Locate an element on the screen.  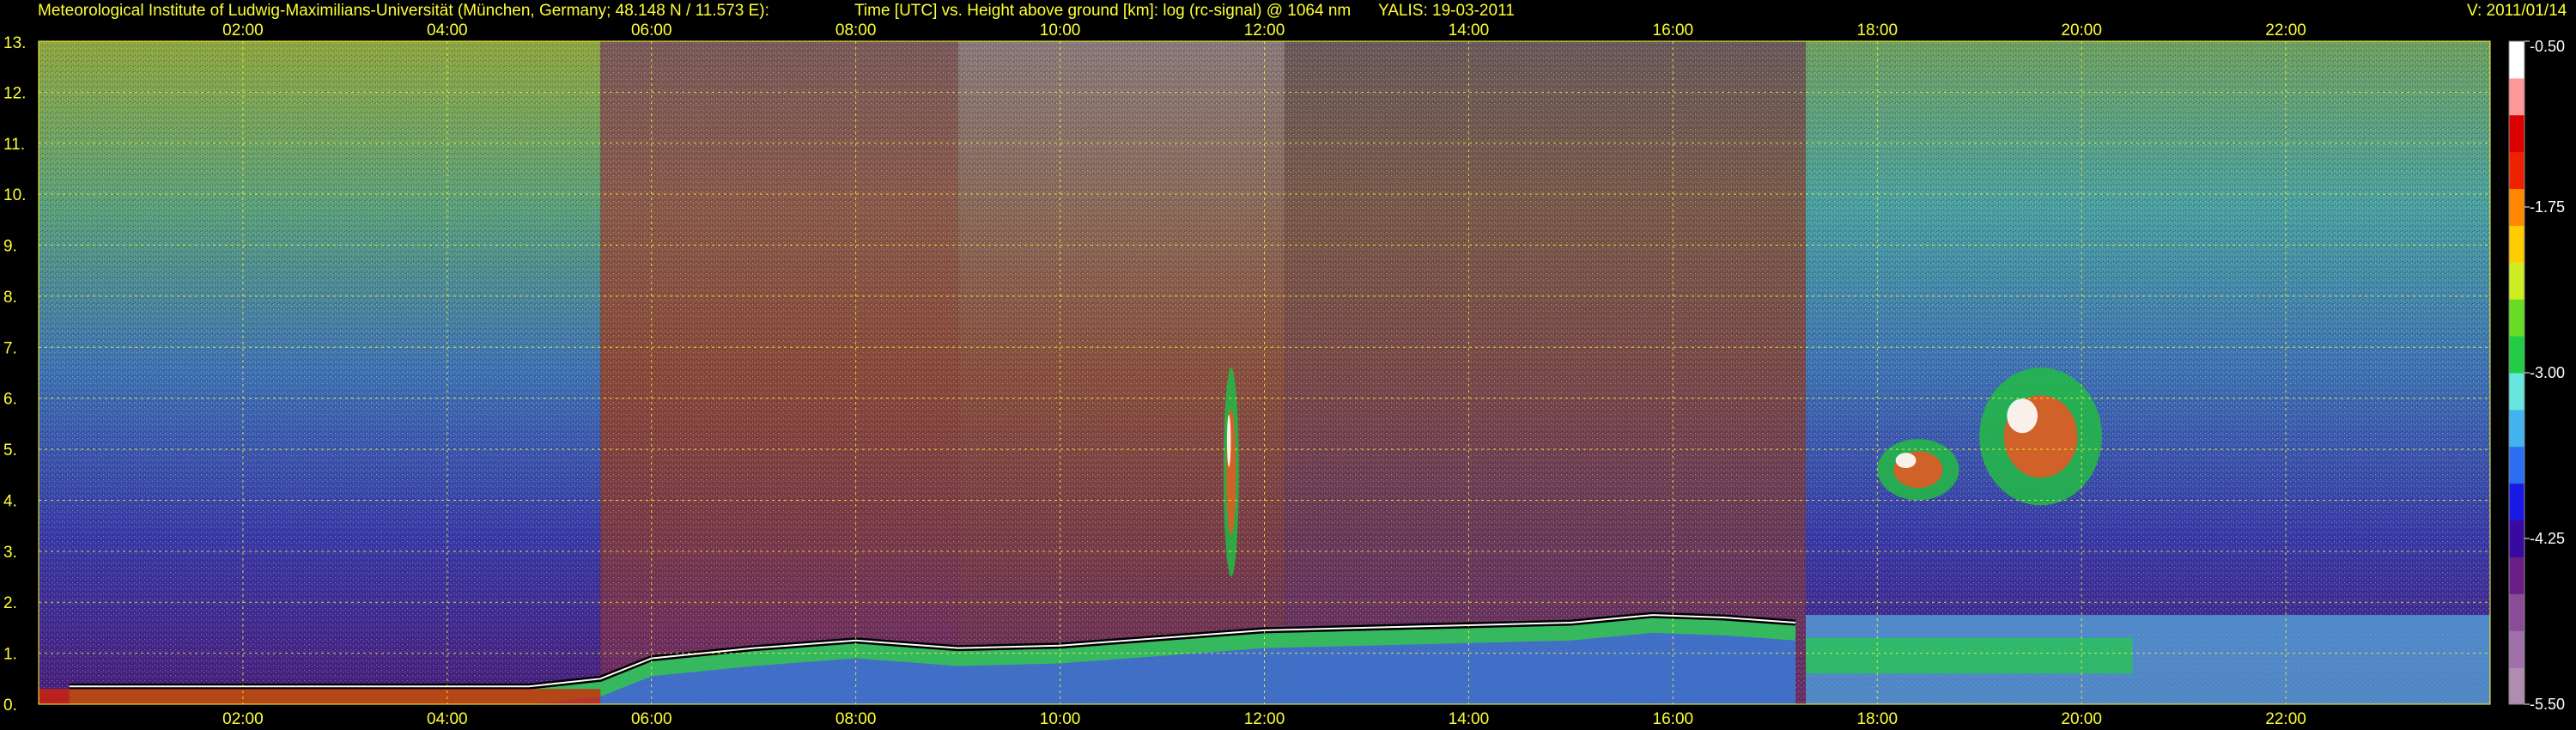
y-tick-label: 9. is located at coordinates (10, 247).